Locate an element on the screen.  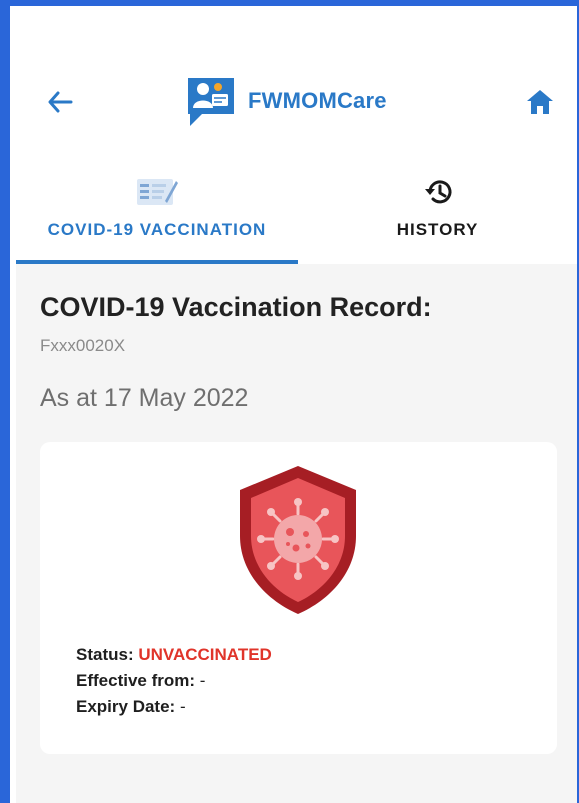
tab-bar: COVID-19 VACCINATION HISTORY is located at coordinates (296, 210).